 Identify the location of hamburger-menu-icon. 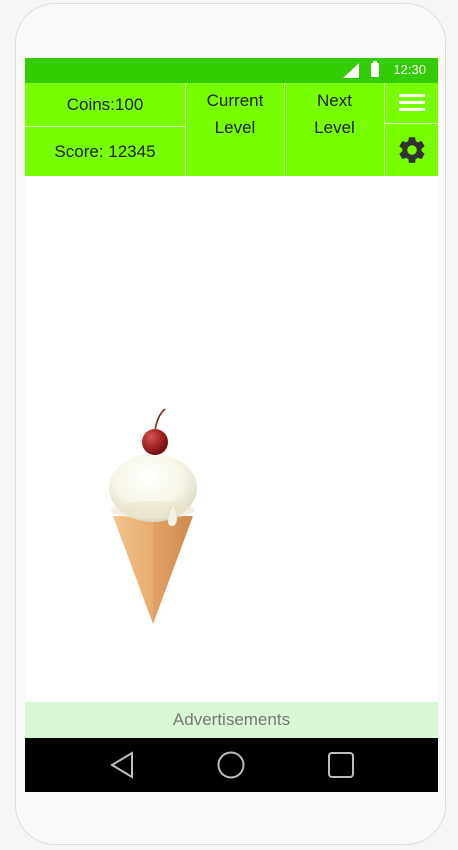
(411, 103).